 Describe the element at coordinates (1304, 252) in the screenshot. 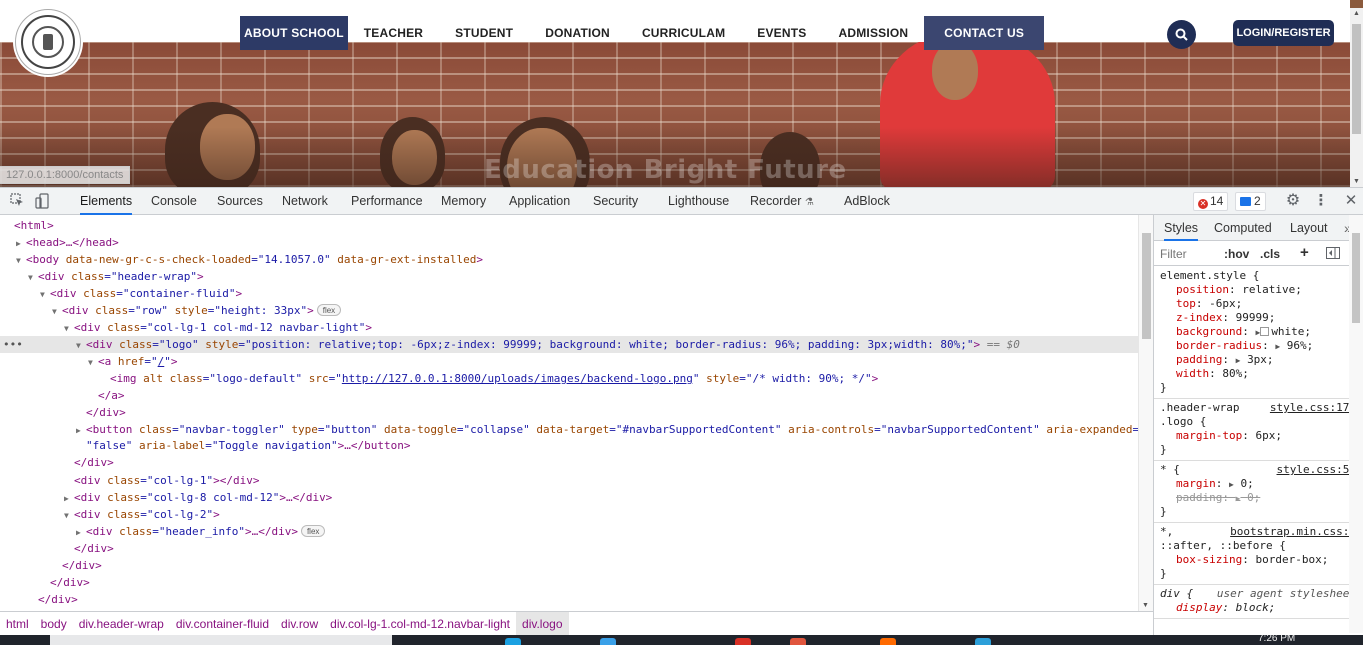

I see `new-rule-plus-icon: +` at that location.